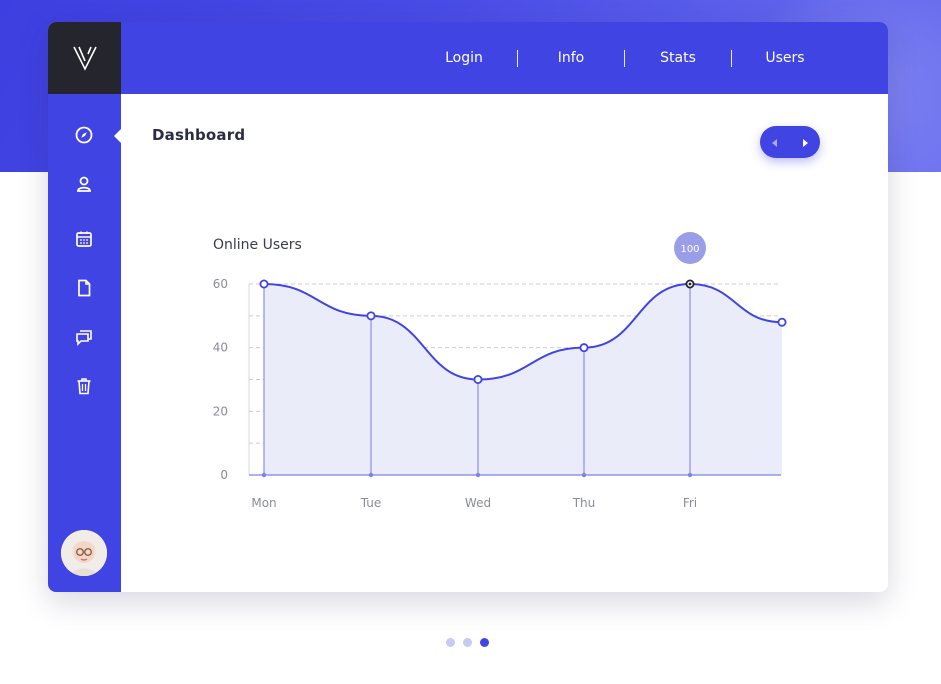 The width and height of the screenshot is (941, 684). Describe the element at coordinates (257, 245) in the screenshot. I see `chart-title: Online Users` at that location.